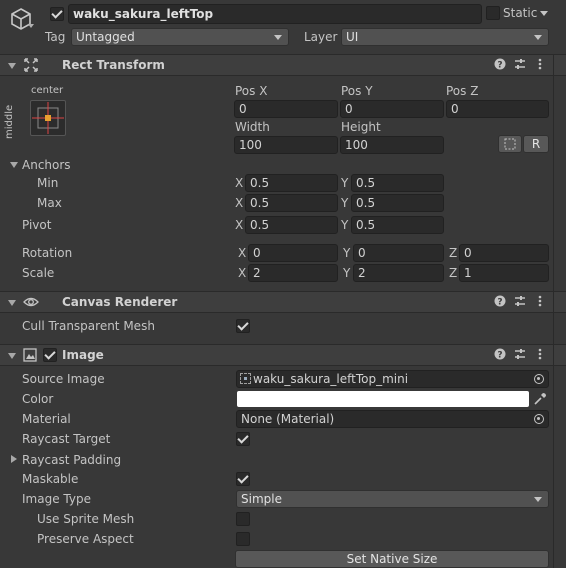 The width and height of the screenshot is (566, 568). Describe the element at coordinates (30, 356) in the screenshot. I see `image-component-icon` at that location.